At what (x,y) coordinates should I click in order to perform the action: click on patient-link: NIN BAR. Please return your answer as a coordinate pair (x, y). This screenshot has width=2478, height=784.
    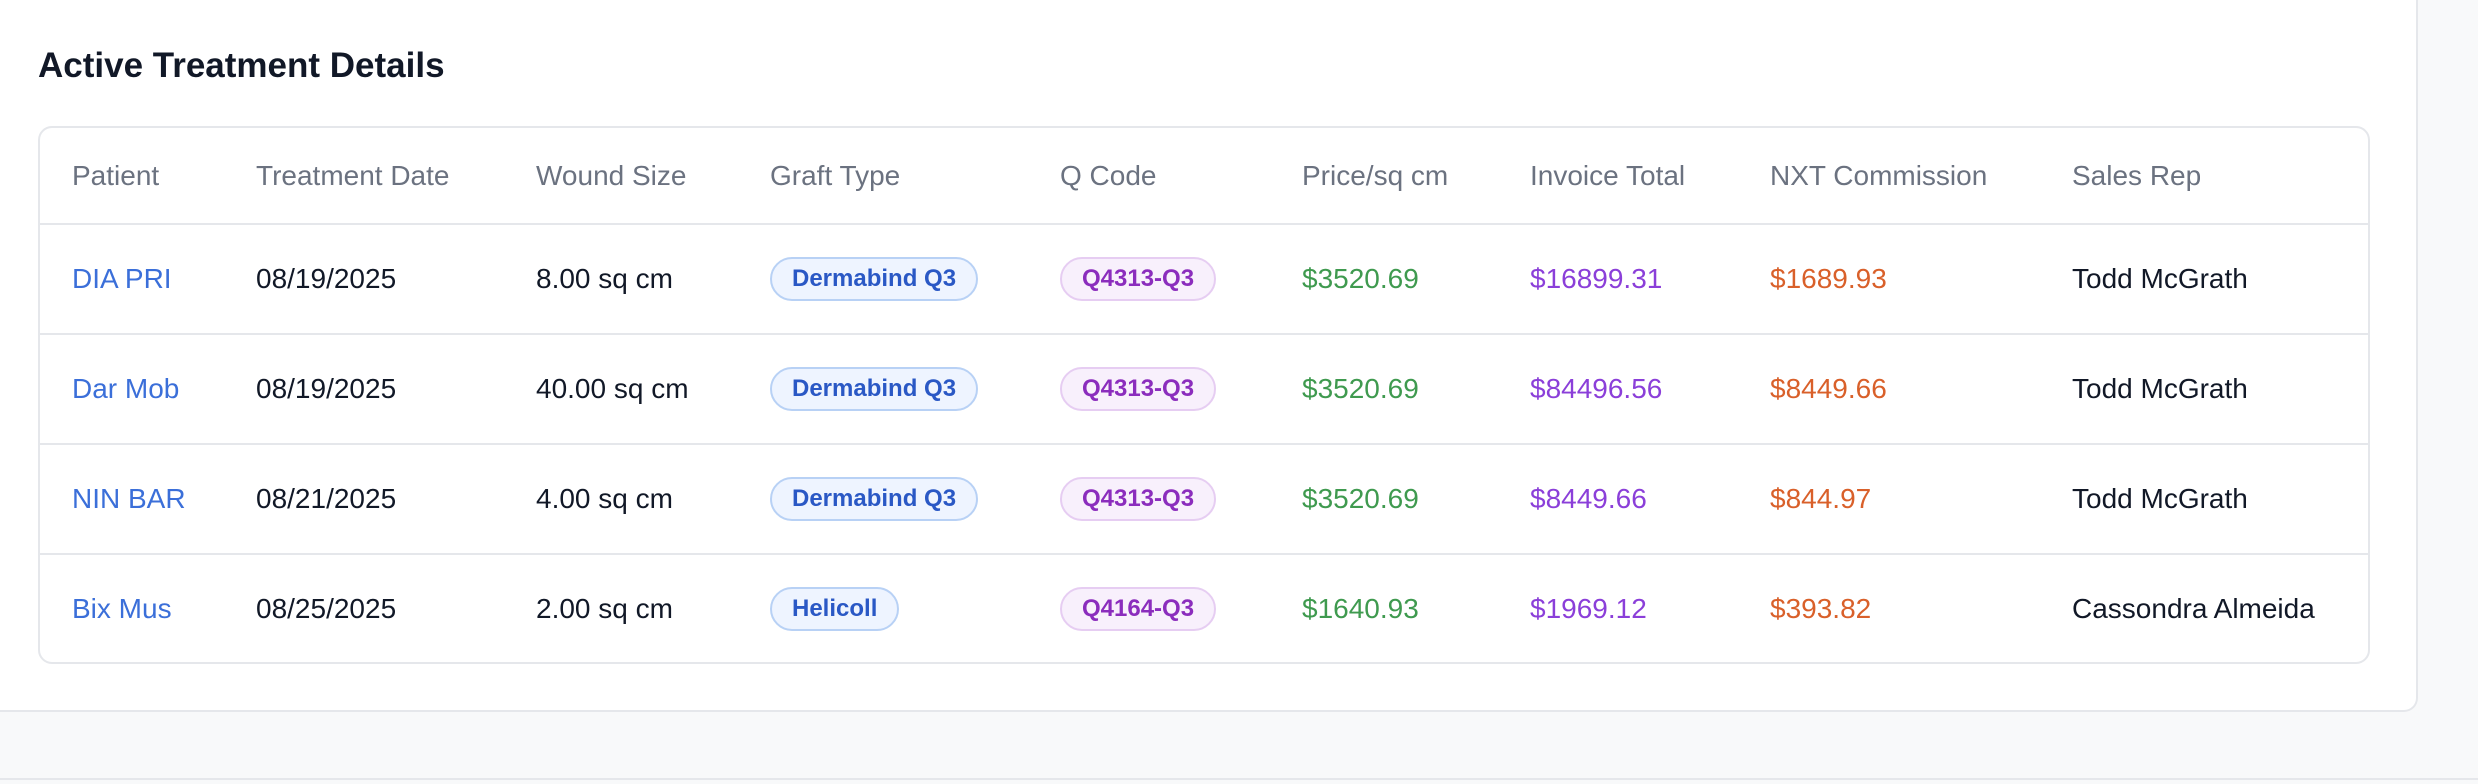
    Looking at the image, I should click on (129, 498).